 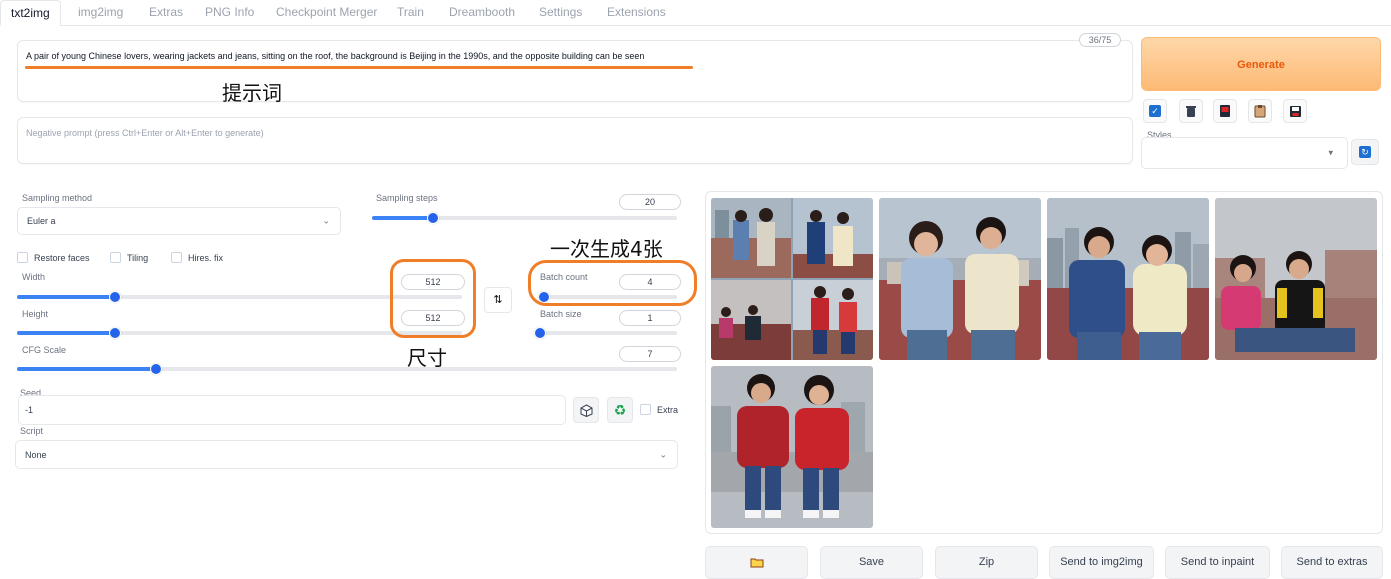 What do you see at coordinates (138, 258) in the screenshot?
I see `tiling-label: Tiling` at bounding box center [138, 258].